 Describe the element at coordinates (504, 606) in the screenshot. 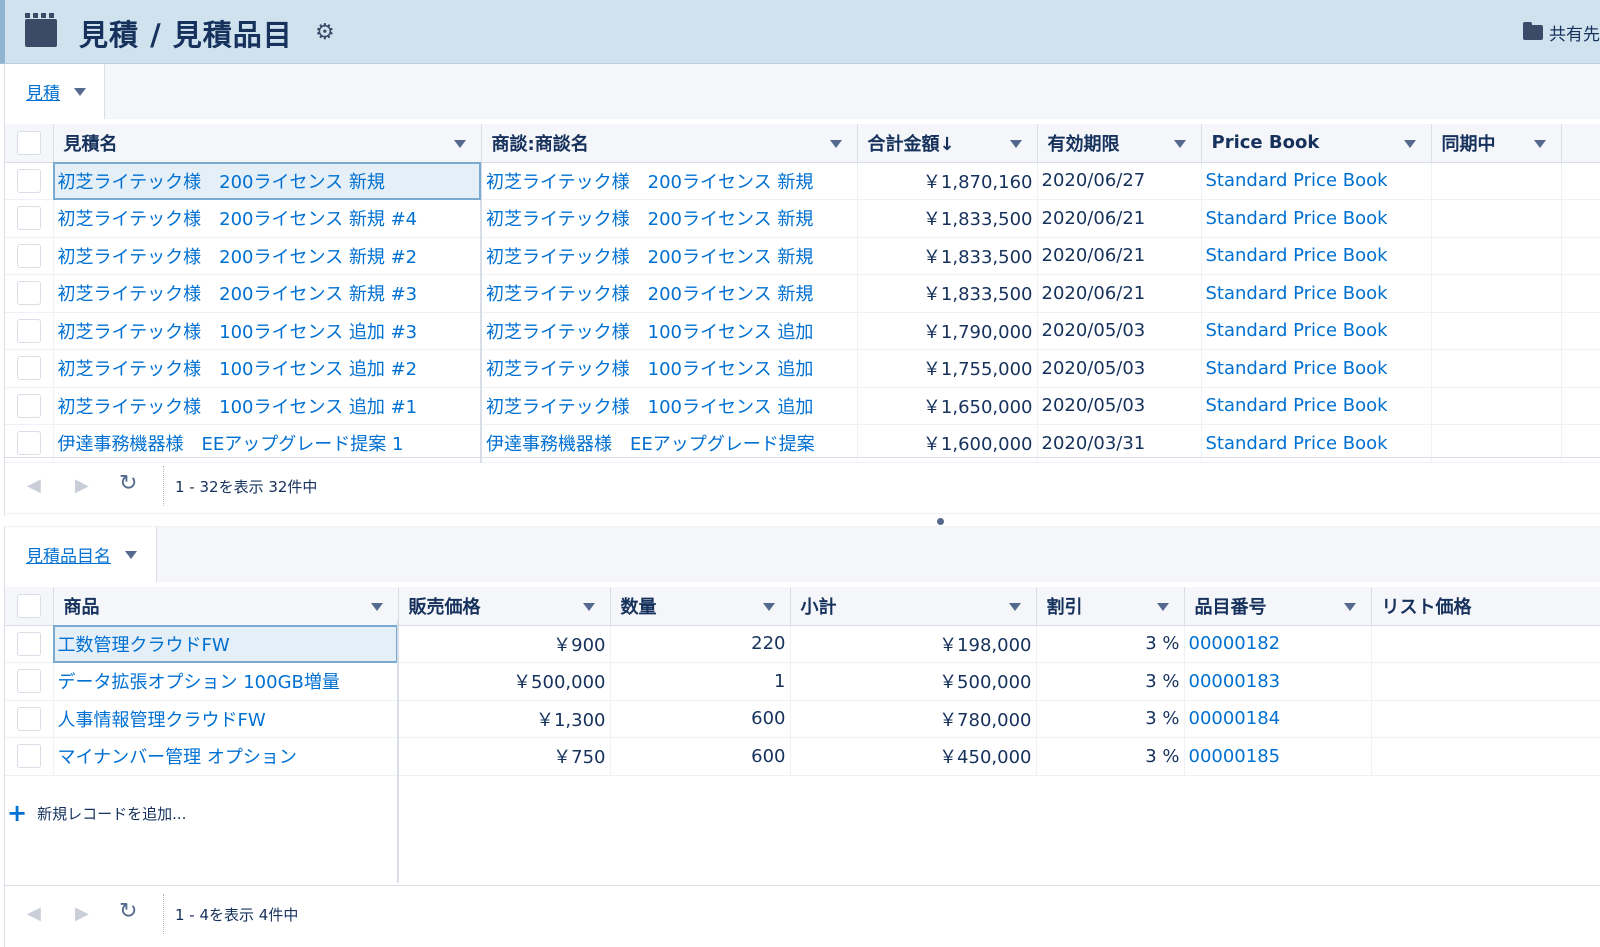

I see `column-header-sales-price: 販売価格` at that location.